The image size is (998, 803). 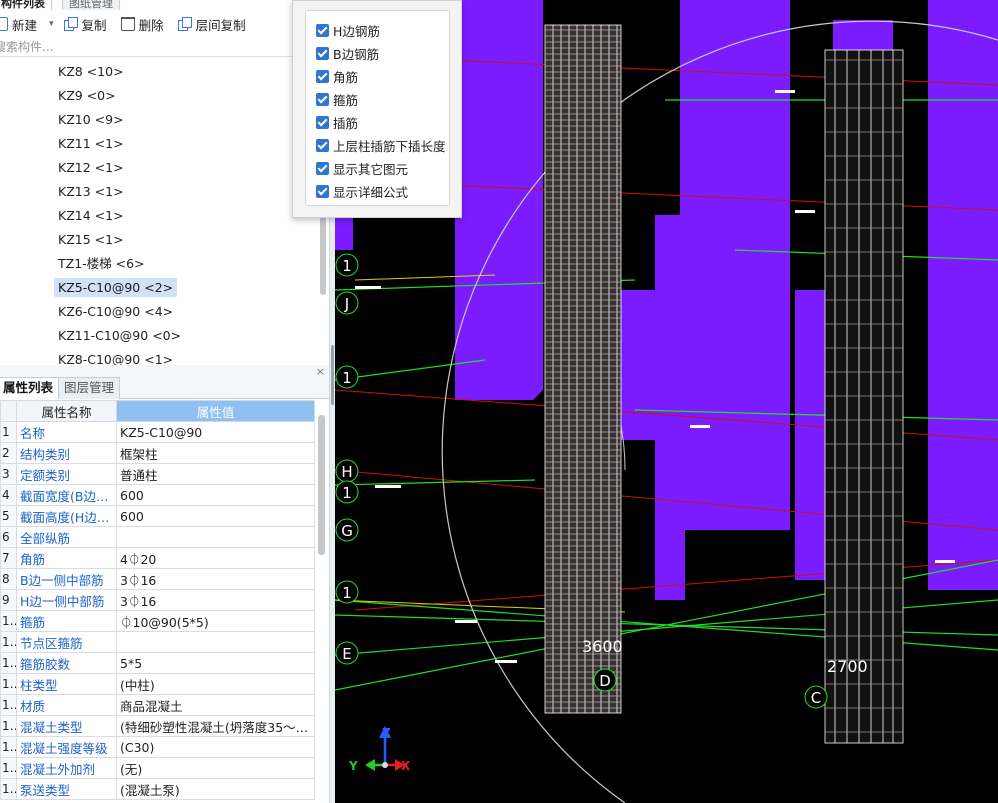 I want to click on display-option: 箍筋, so click(x=377, y=99).